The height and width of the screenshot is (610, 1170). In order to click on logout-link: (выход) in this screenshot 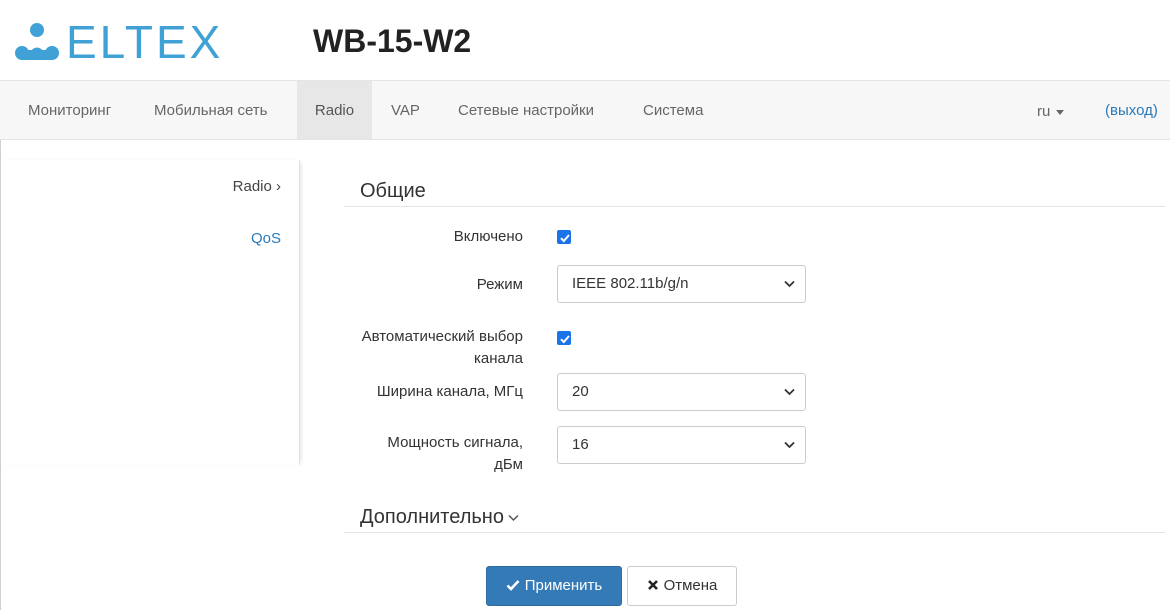, I will do `click(1131, 110)`.